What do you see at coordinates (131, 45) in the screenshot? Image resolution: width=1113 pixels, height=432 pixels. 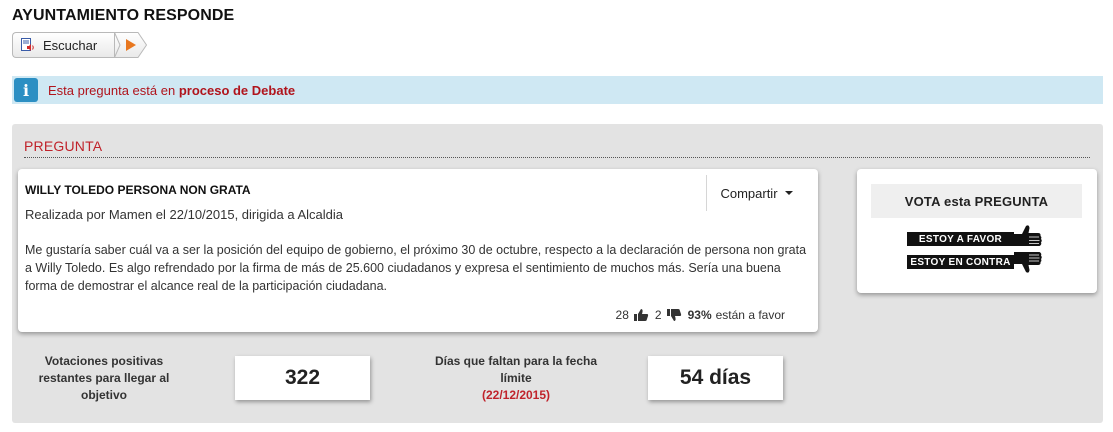 I see `play-button` at bounding box center [131, 45].